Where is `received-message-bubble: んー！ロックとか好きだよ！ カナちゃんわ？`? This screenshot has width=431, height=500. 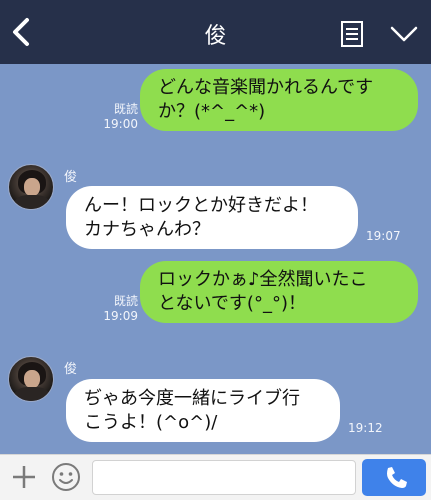
received-message-bubble: んー！ロックとか好きだよ！ カナちゃんわ？ is located at coordinates (212, 217).